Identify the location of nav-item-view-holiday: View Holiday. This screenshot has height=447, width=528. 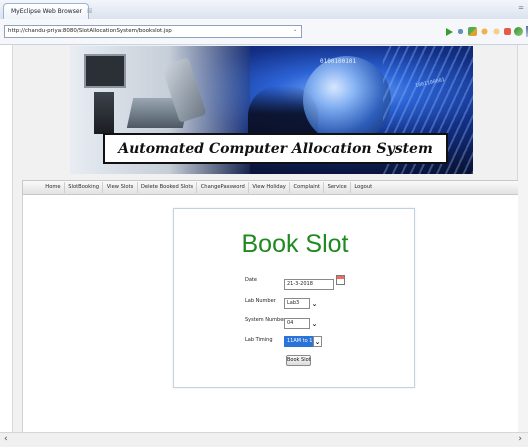
(270, 187).